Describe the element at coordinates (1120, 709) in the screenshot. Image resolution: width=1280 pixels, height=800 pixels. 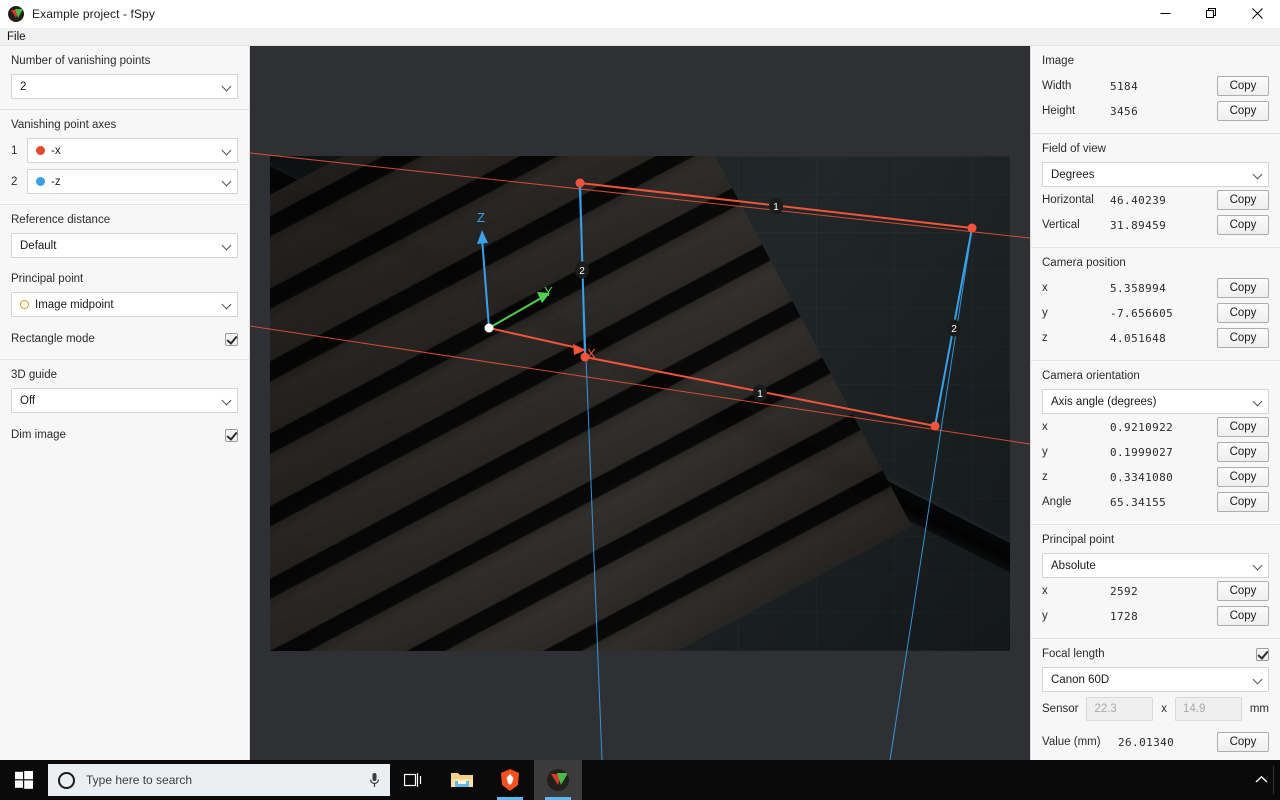
I see `sensor-width-input: 22.3` at that location.